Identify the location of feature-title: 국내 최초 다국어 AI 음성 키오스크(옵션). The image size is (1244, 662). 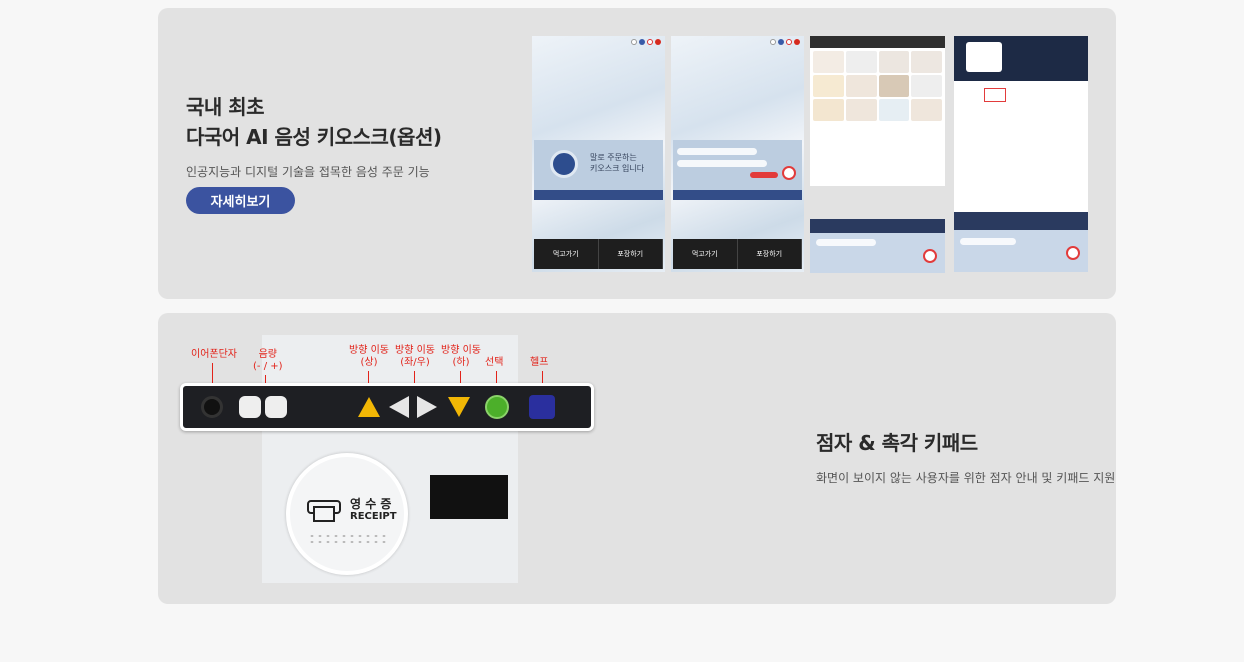
(314, 122).